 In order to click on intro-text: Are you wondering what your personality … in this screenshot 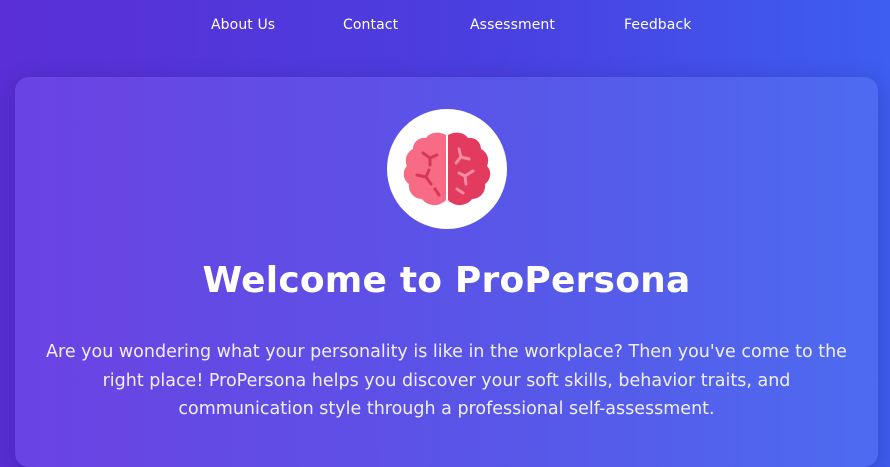, I will do `click(446, 380)`.